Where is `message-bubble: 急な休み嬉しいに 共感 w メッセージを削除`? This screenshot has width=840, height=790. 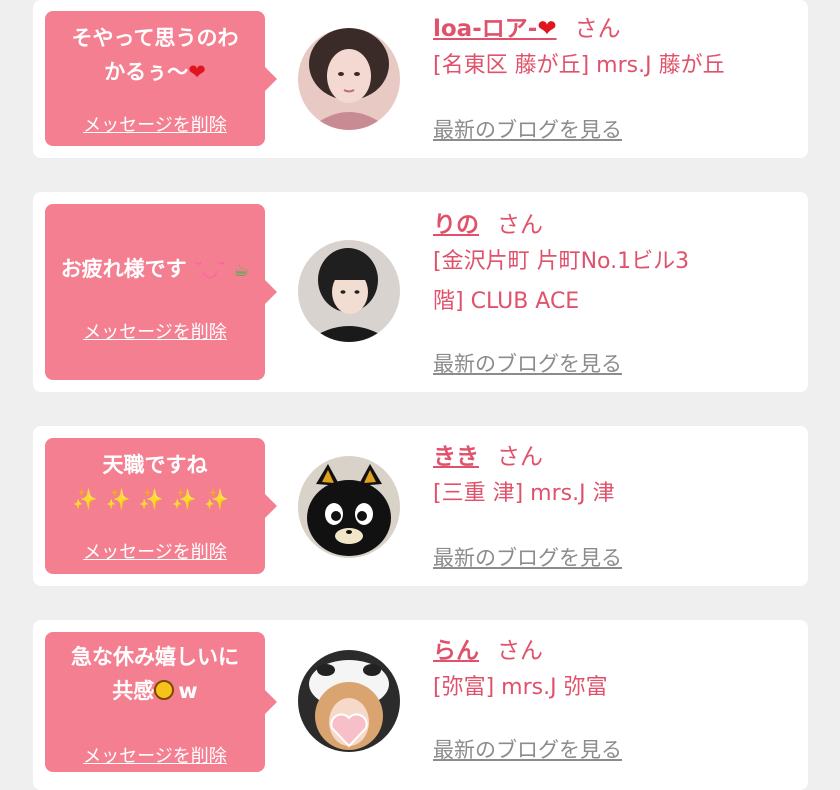 message-bubble: 急な休み嬉しいに 共感 w メッセージを削除 is located at coordinates (161, 702).